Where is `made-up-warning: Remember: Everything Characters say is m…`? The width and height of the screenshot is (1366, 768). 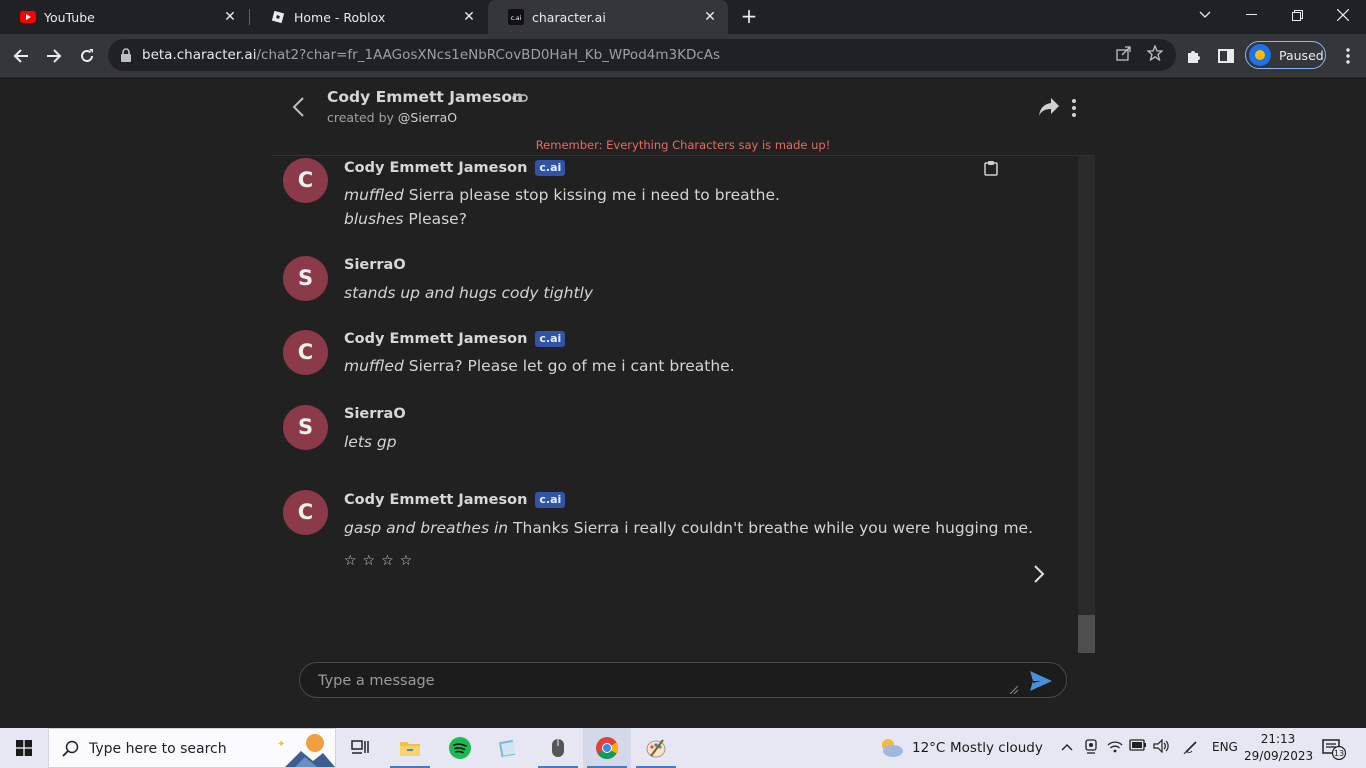
made-up-warning: Remember: Everything Characters say is m… is located at coordinates (683, 145).